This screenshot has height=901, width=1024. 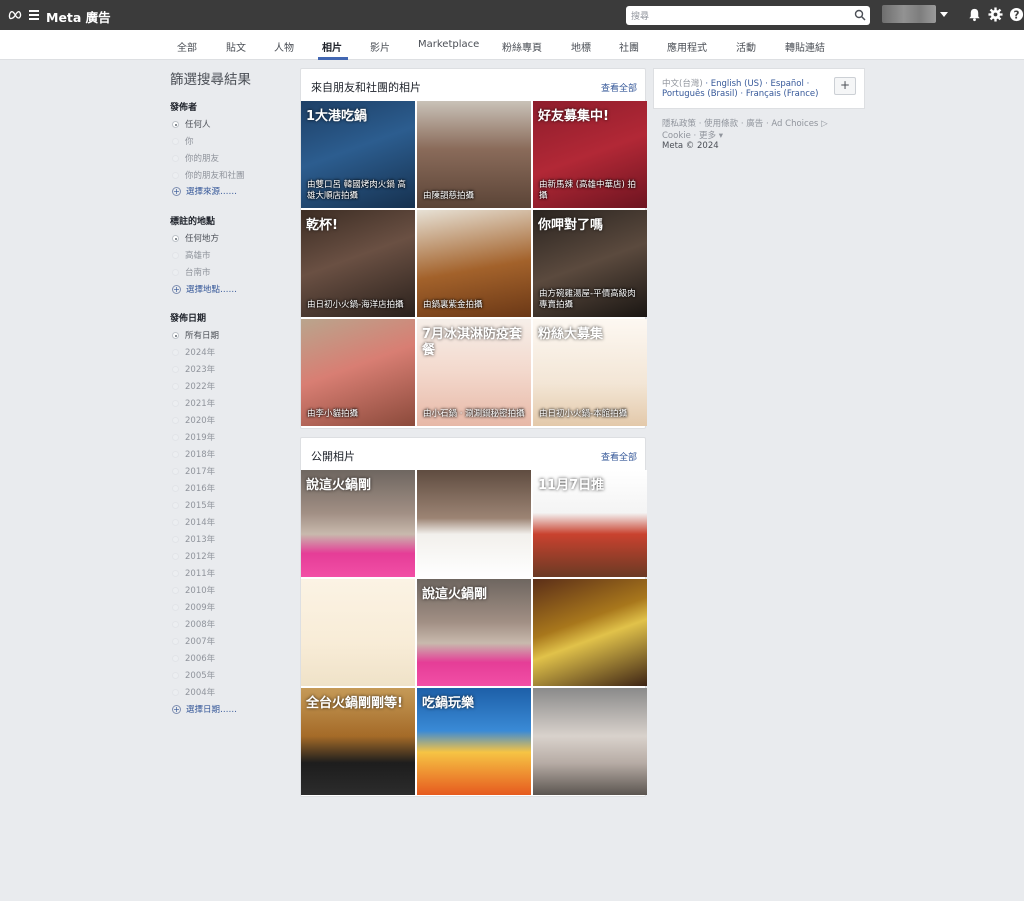 I want to click on location-option: 台南市, so click(x=191, y=272).